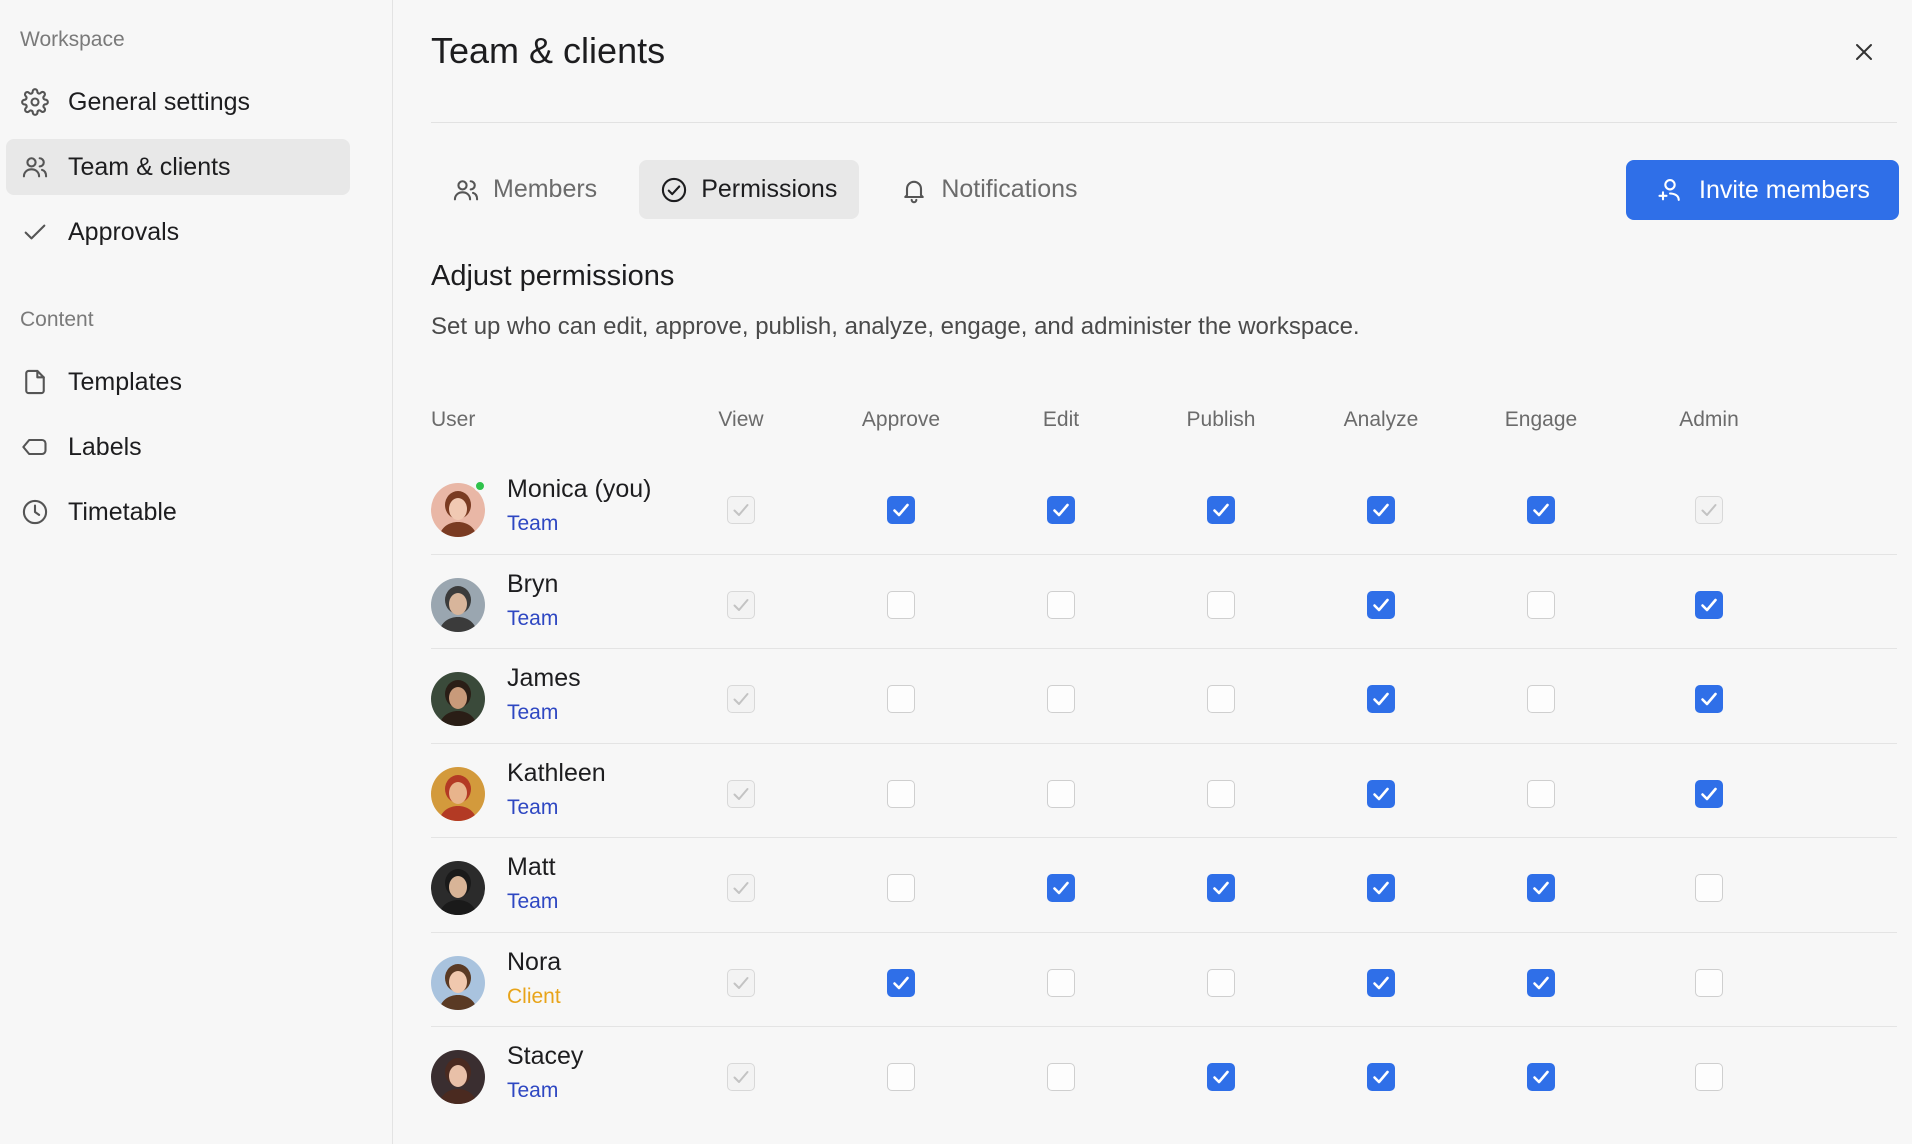  I want to click on table-row: Bryn Team, so click(1164, 602).